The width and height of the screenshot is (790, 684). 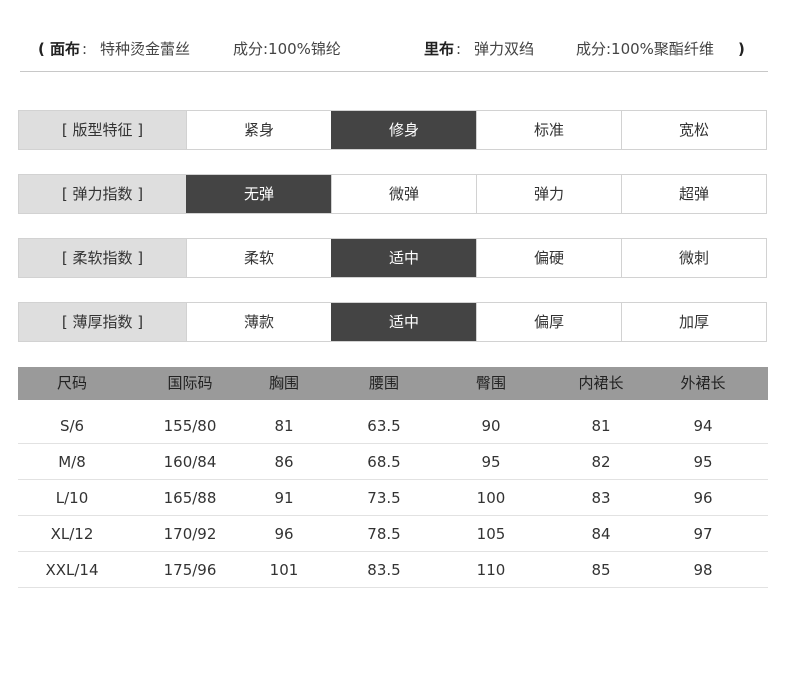 What do you see at coordinates (41, 49) in the screenshot?
I see `open-paren: (` at bounding box center [41, 49].